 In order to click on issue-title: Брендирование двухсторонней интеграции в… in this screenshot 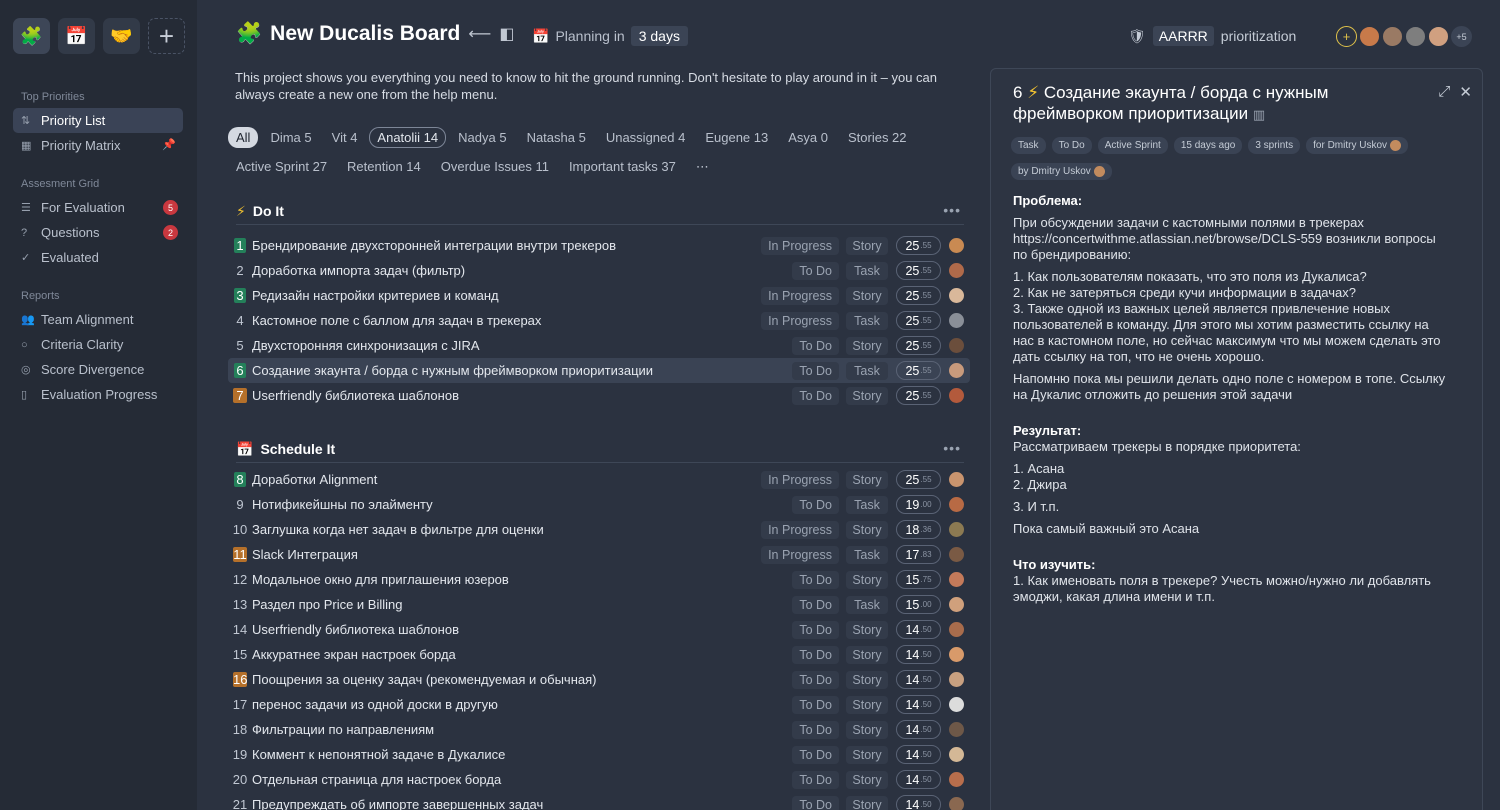, I will do `click(434, 245)`.